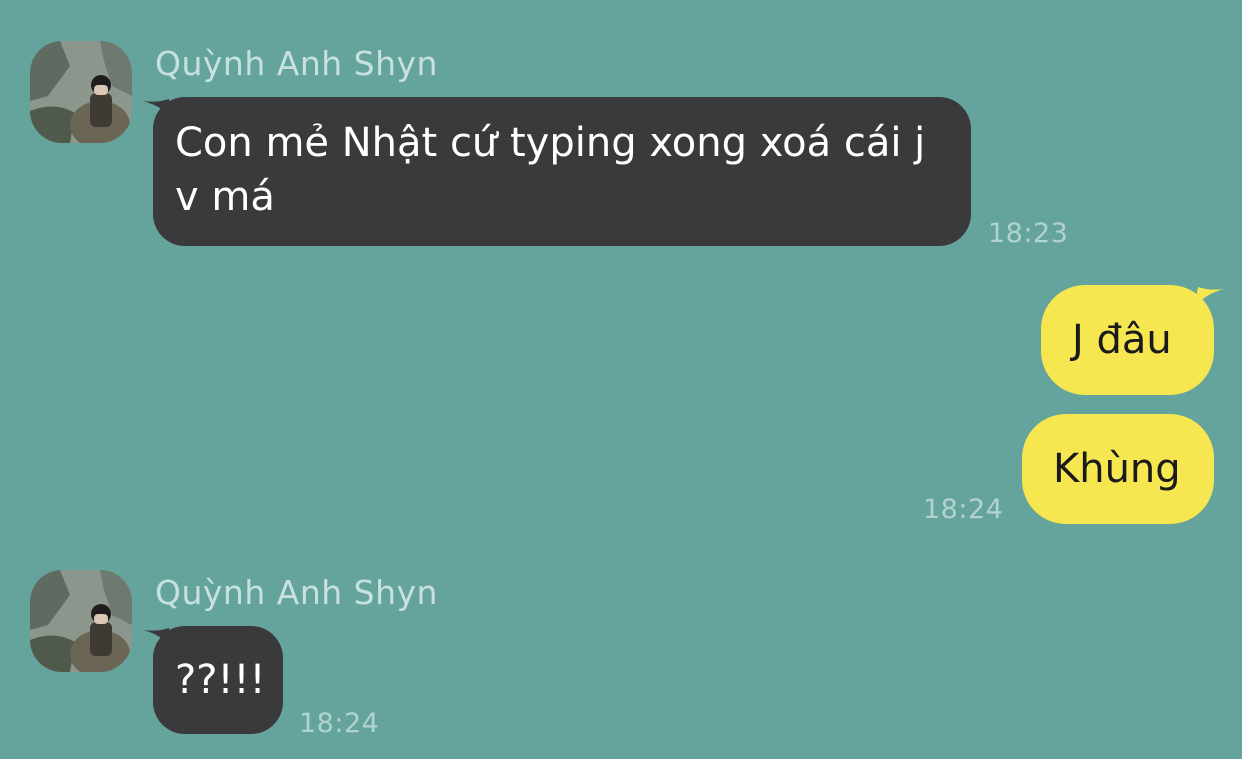 This screenshot has width=1242, height=759. I want to click on message-text: ??!!!, so click(220, 680).